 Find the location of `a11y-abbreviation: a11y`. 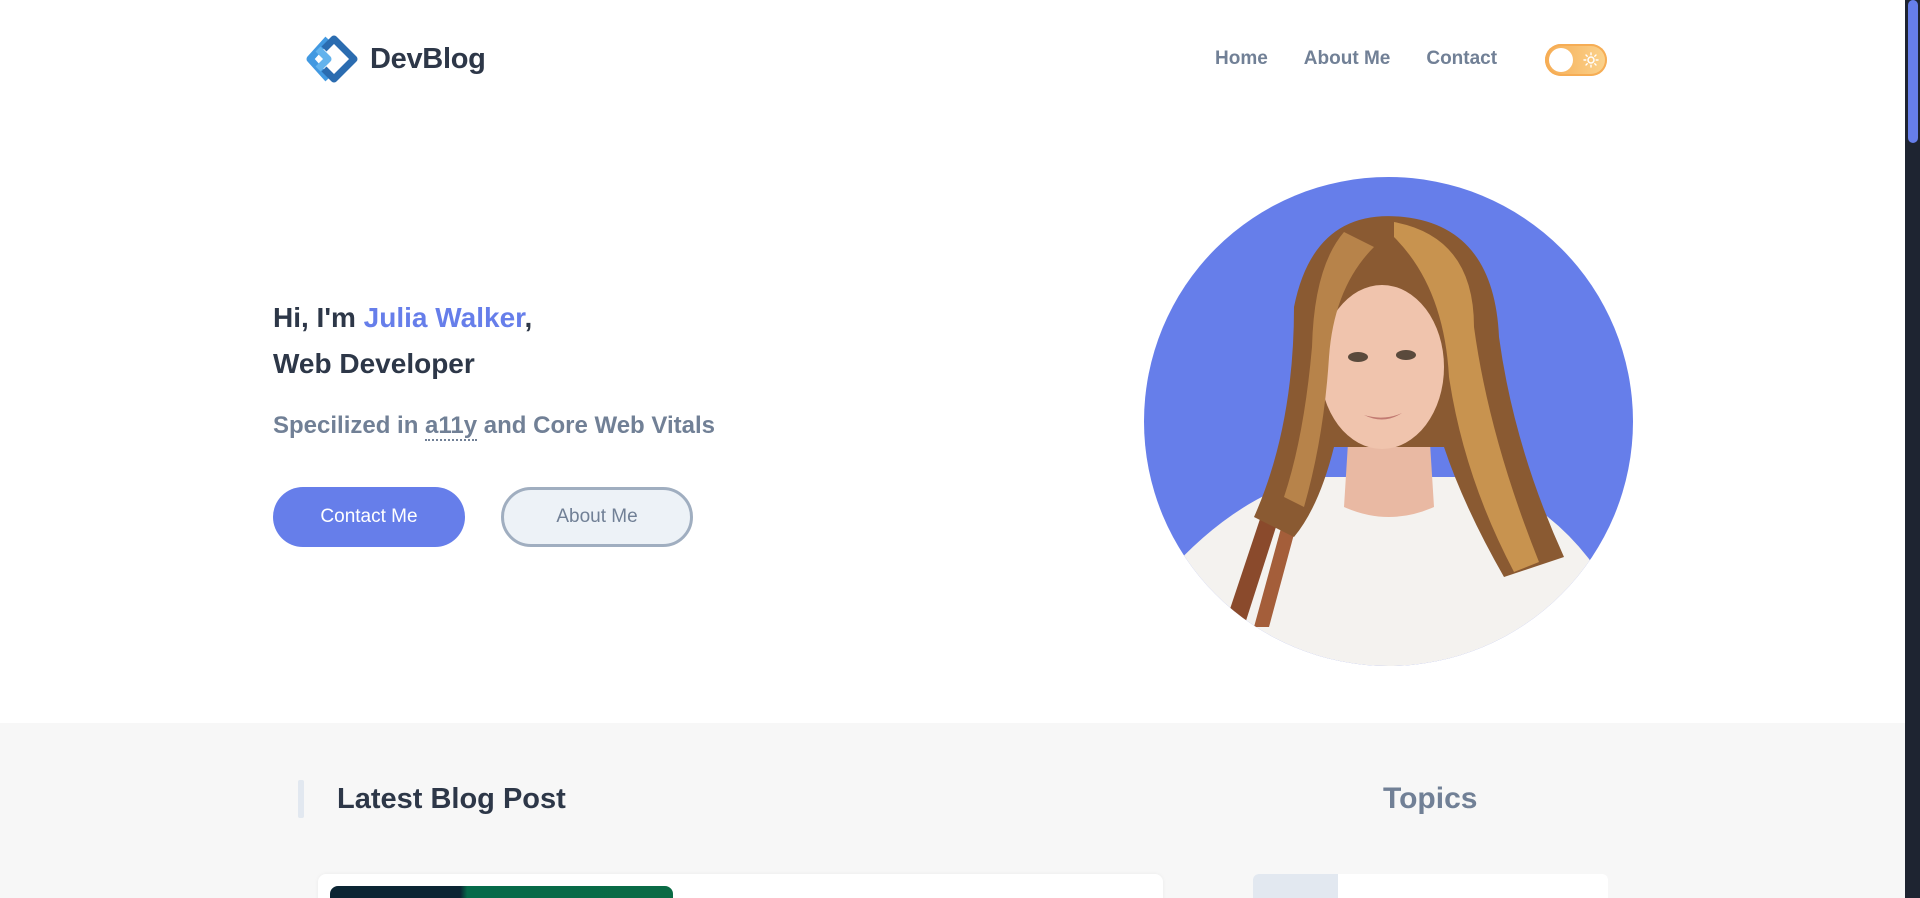

a11y-abbreviation: a11y is located at coordinates (451, 426).